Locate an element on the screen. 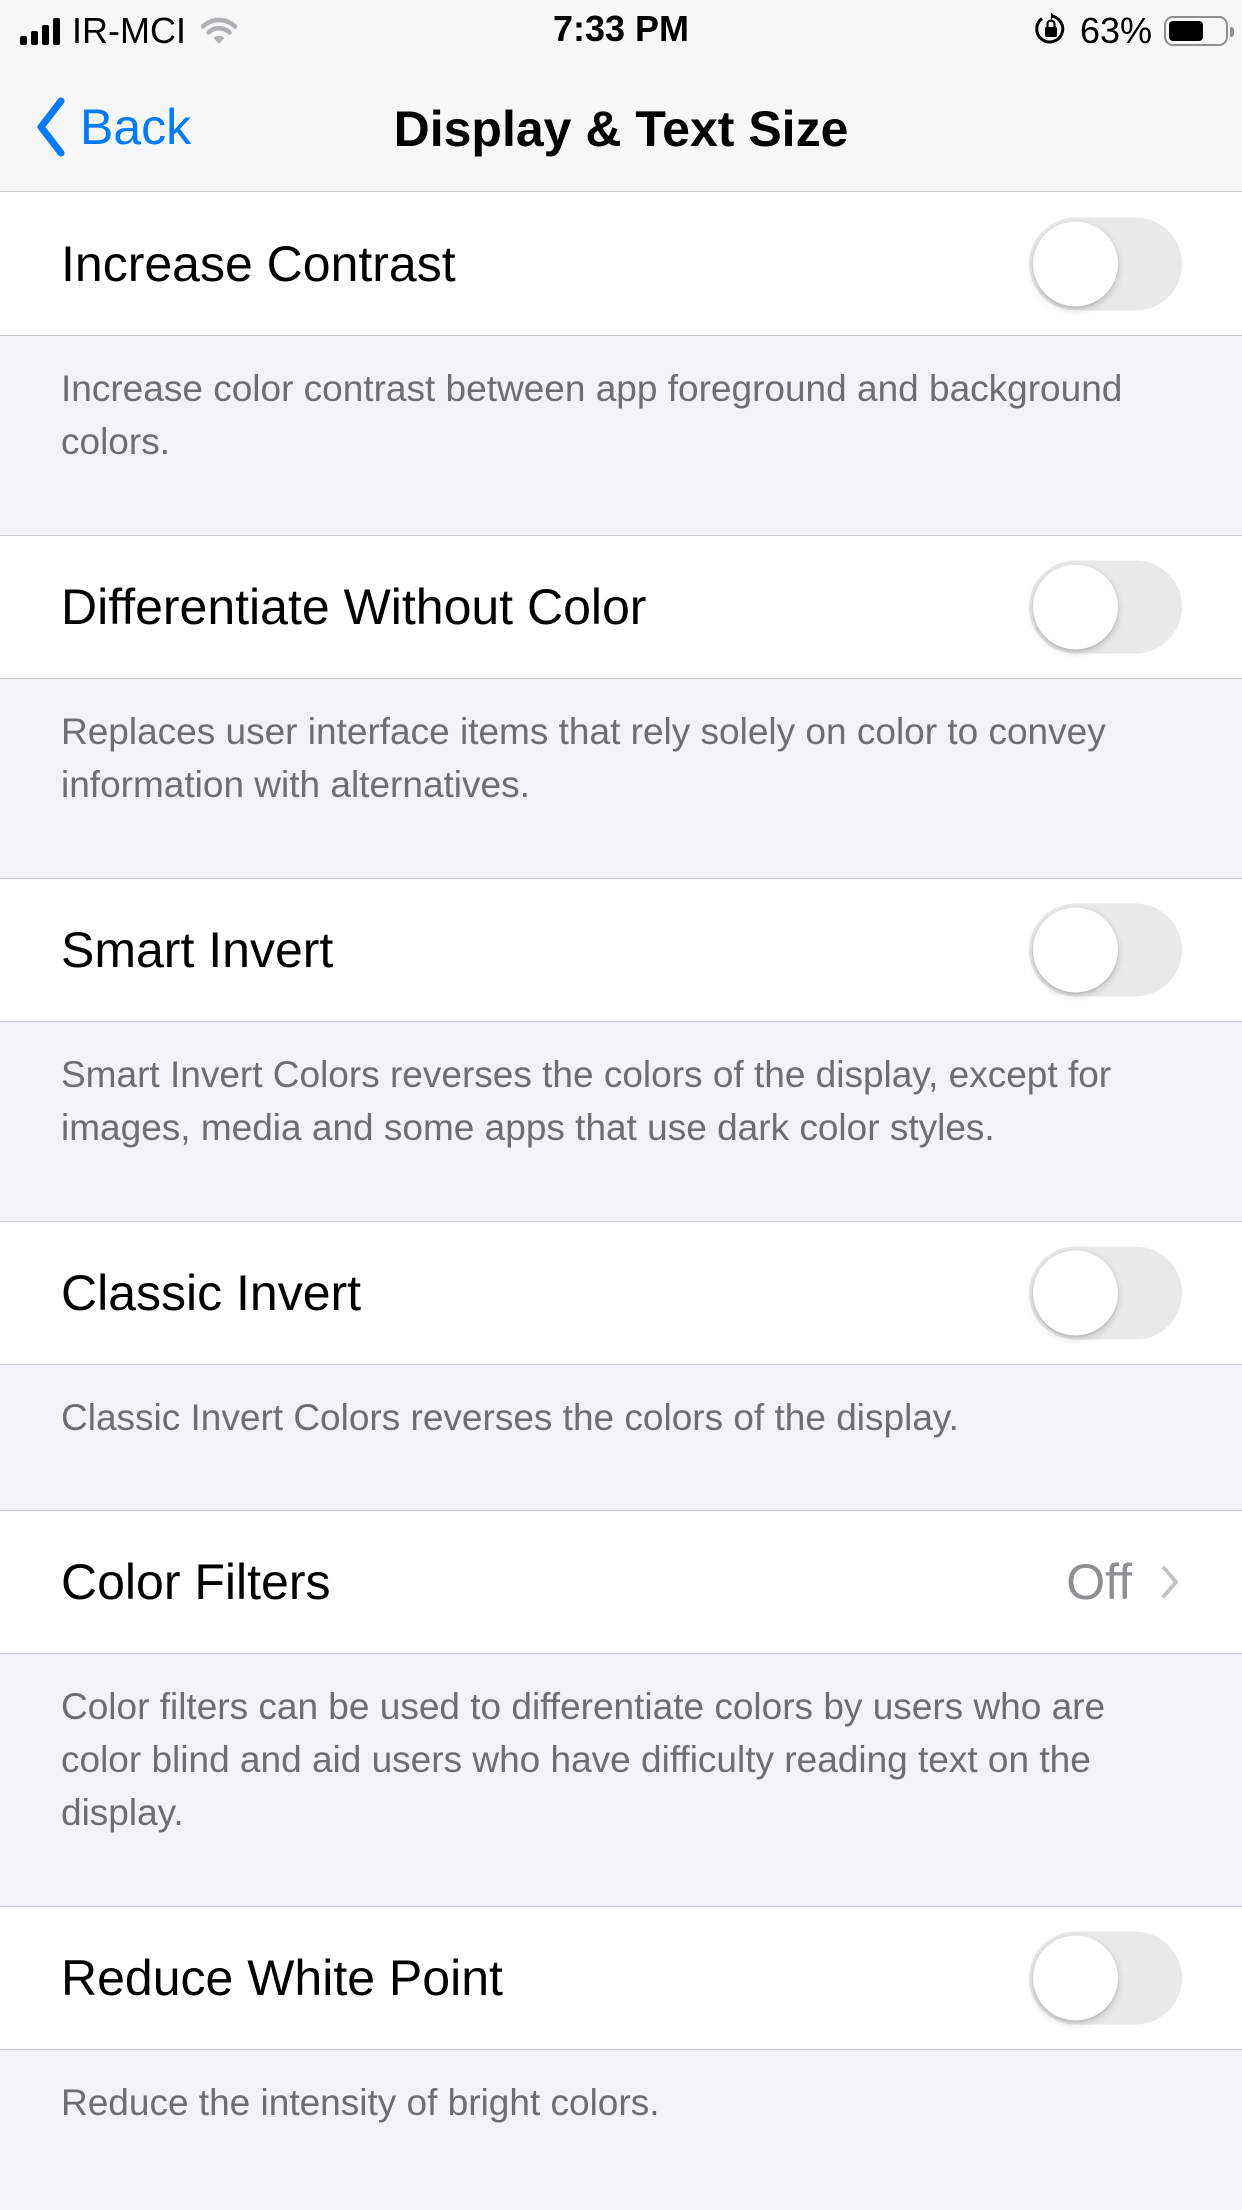 The width and height of the screenshot is (1242, 2210). smart-invert-toggle is located at coordinates (1105, 950).